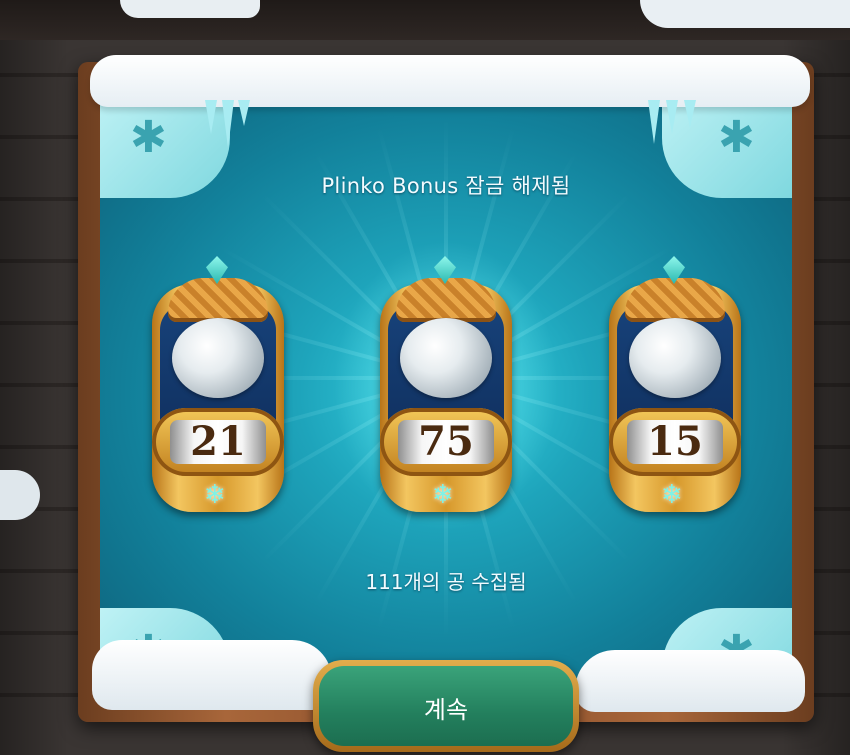 The width and height of the screenshot is (850, 755). I want to click on continue-button-label: 계속, so click(446, 710).